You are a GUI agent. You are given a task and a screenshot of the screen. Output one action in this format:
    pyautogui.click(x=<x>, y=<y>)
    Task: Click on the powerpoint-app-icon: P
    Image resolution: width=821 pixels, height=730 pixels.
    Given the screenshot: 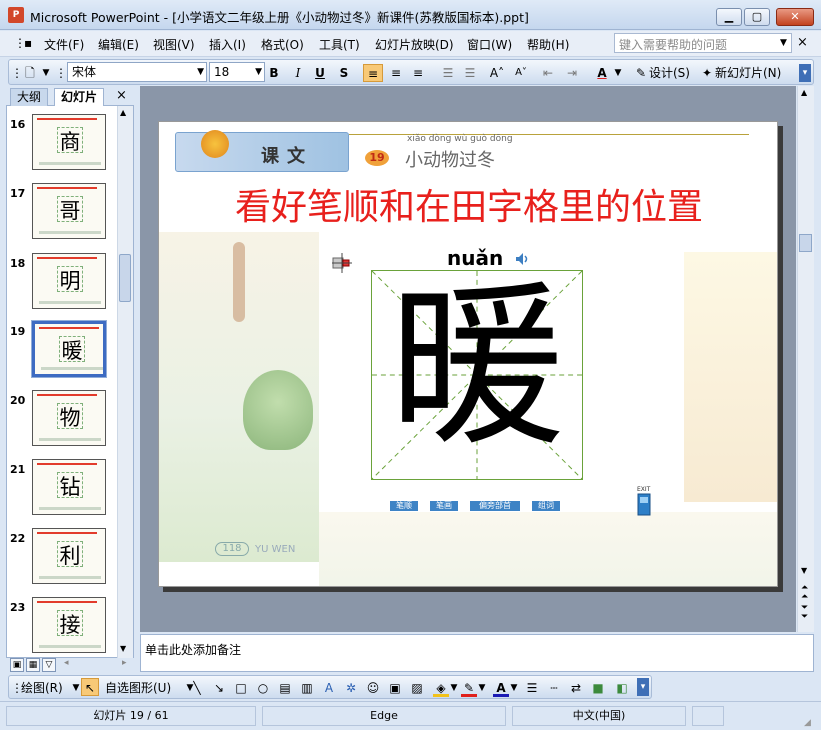 What is the action you would take?
    pyautogui.click(x=16, y=15)
    